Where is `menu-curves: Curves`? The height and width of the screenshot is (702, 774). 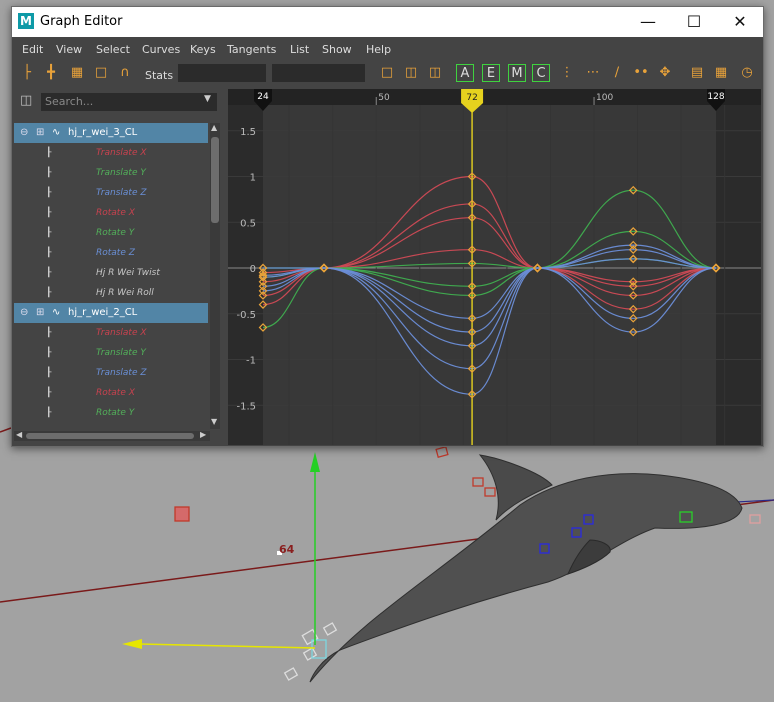 menu-curves: Curves is located at coordinates (161, 49).